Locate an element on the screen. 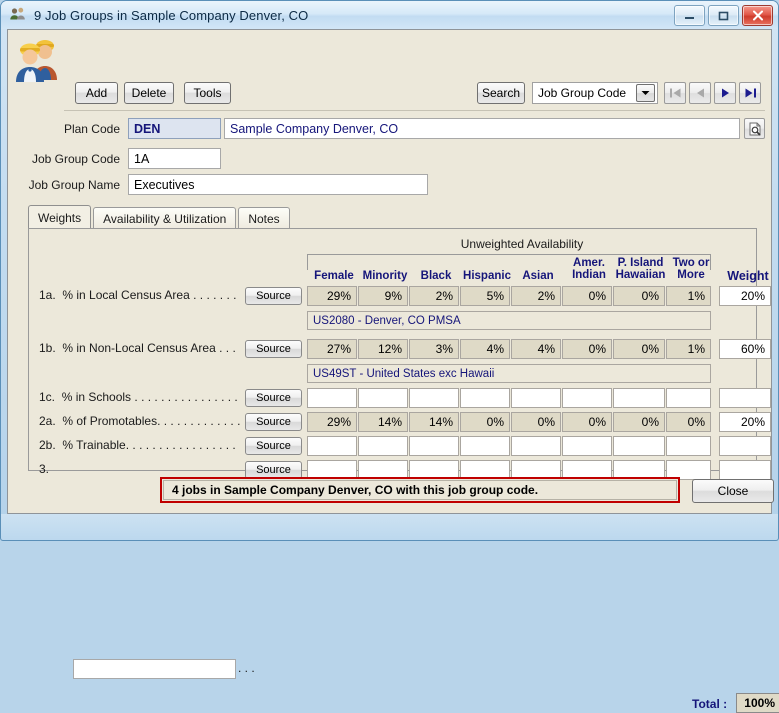 This screenshot has width=779, height=713. cell-2b-weight is located at coordinates (745, 446).